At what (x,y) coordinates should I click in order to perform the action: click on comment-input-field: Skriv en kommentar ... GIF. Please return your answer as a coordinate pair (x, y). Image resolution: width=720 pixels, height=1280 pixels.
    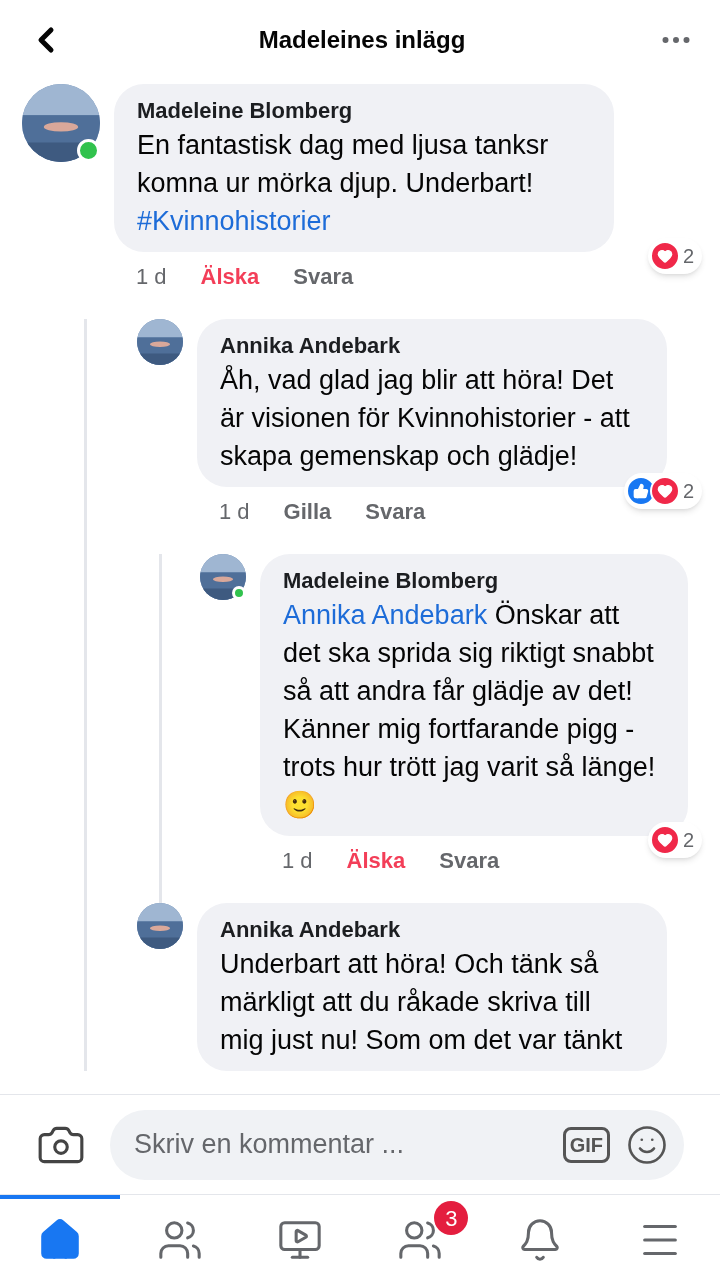
    Looking at the image, I should click on (397, 1144).